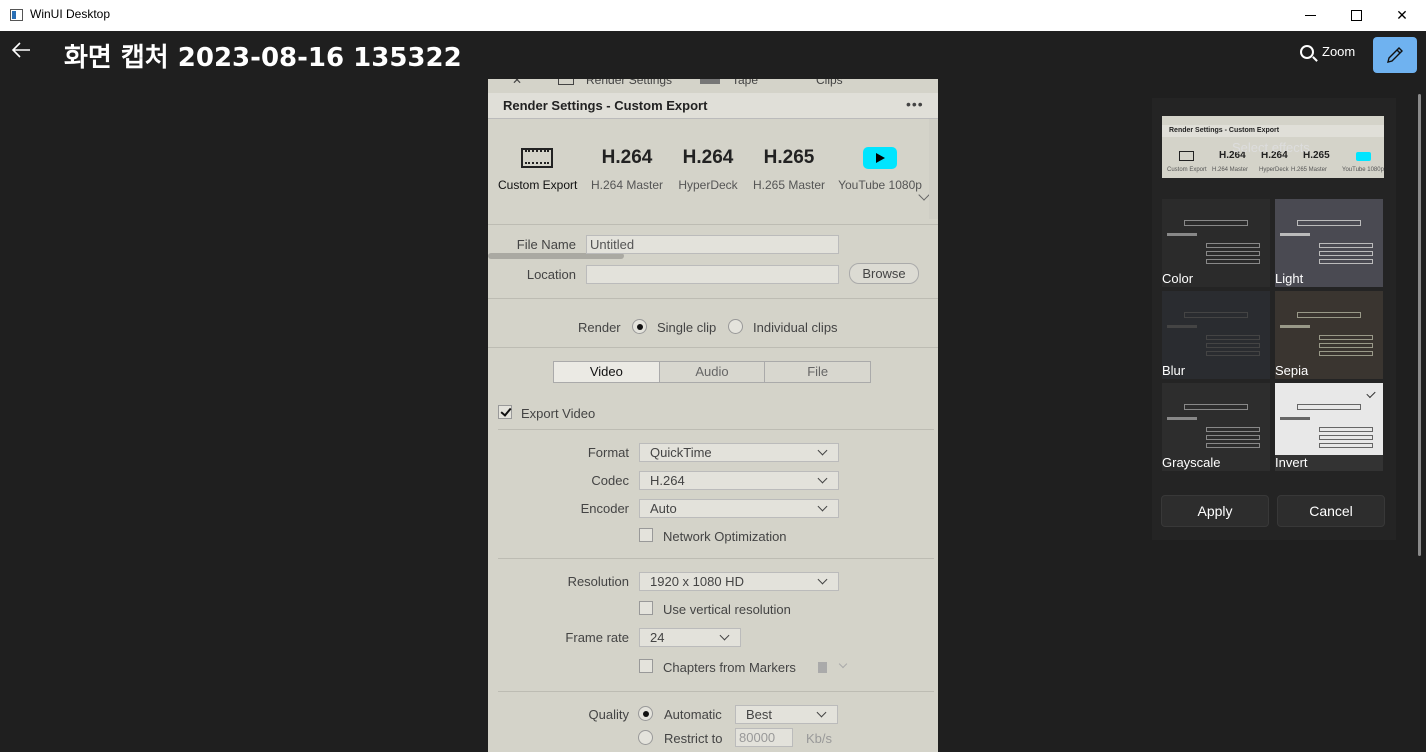  Describe the element at coordinates (1329, 427) in the screenshot. I see `effect-invert: Invert` at that location.